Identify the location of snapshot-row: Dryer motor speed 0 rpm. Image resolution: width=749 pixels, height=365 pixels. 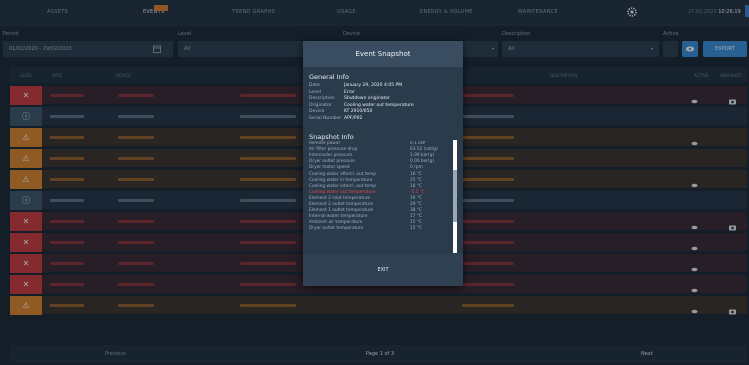
(382, 168).